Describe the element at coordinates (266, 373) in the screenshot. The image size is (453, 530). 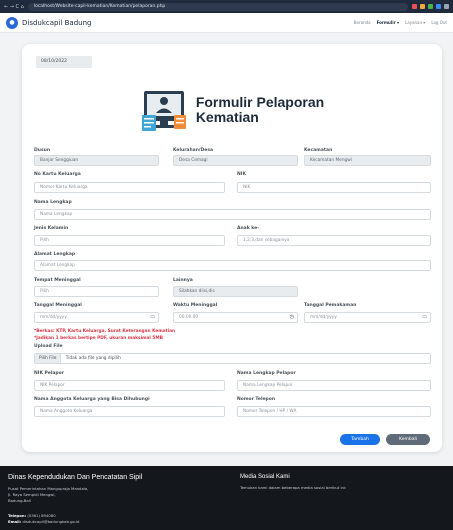
I see `nama-pelapor-label: Nama Lengkap Pelapor` at that location.